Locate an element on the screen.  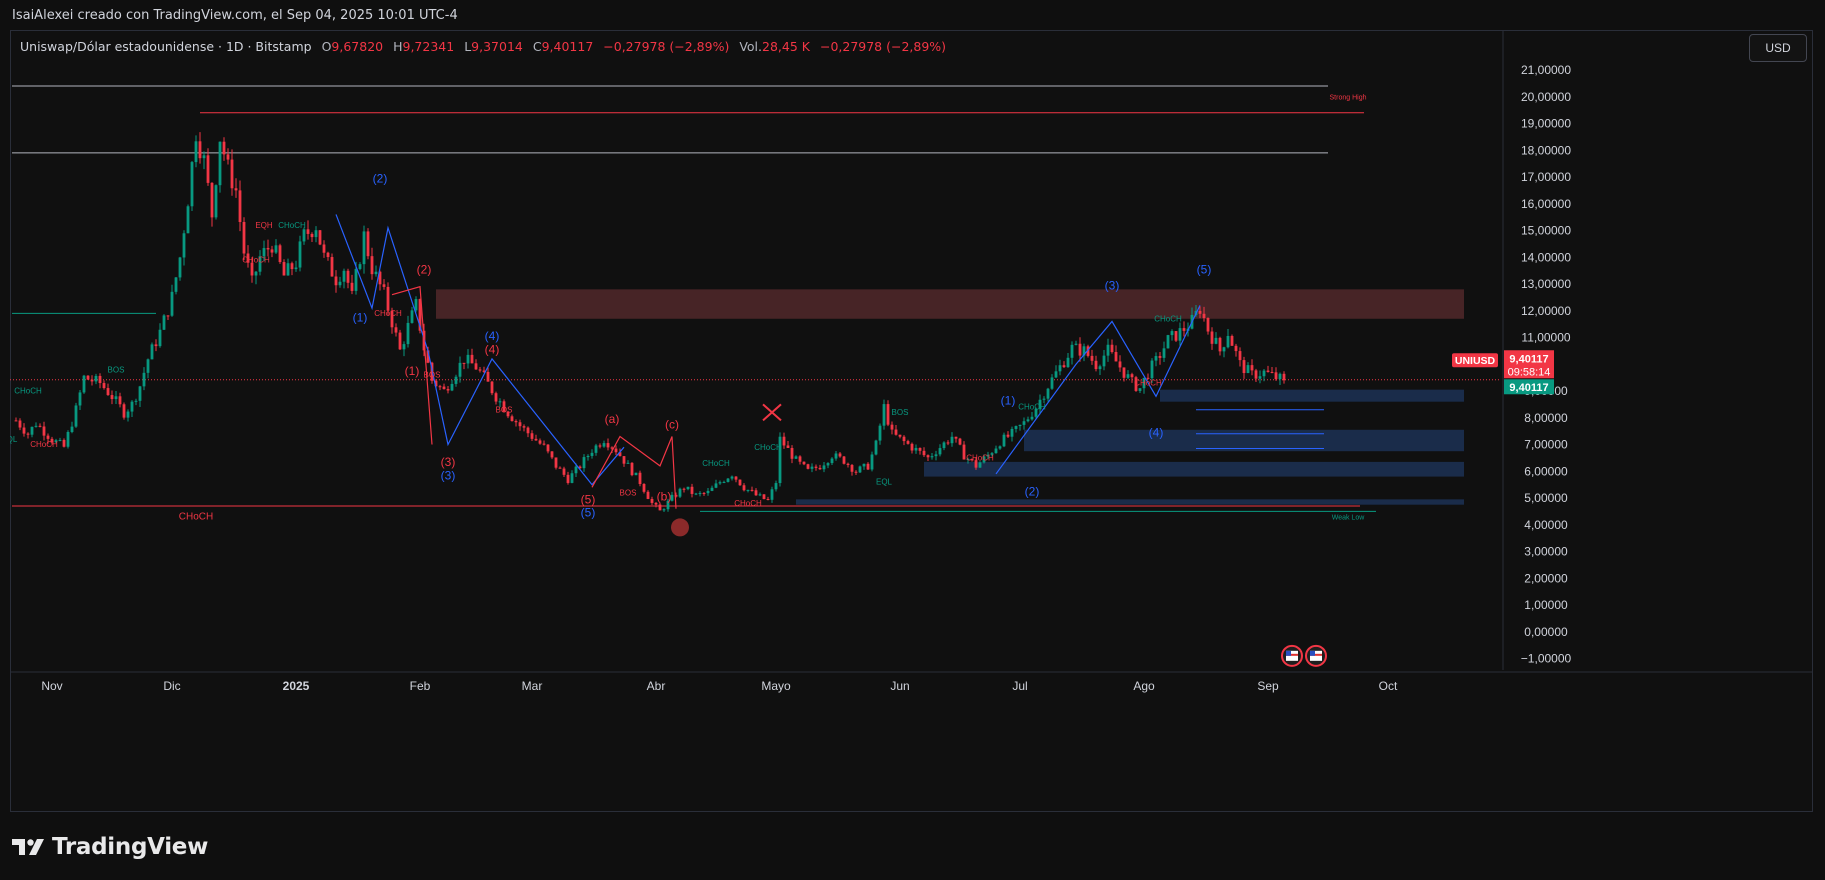
legend-c-label: C is located at coordinates (537, 46).